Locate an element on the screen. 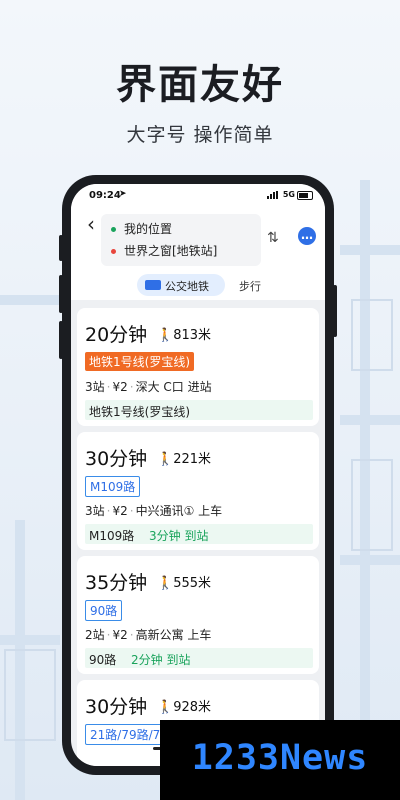 The image size is (400, 800). origin-text: 我的位置 is located at coordinates (148, 229).